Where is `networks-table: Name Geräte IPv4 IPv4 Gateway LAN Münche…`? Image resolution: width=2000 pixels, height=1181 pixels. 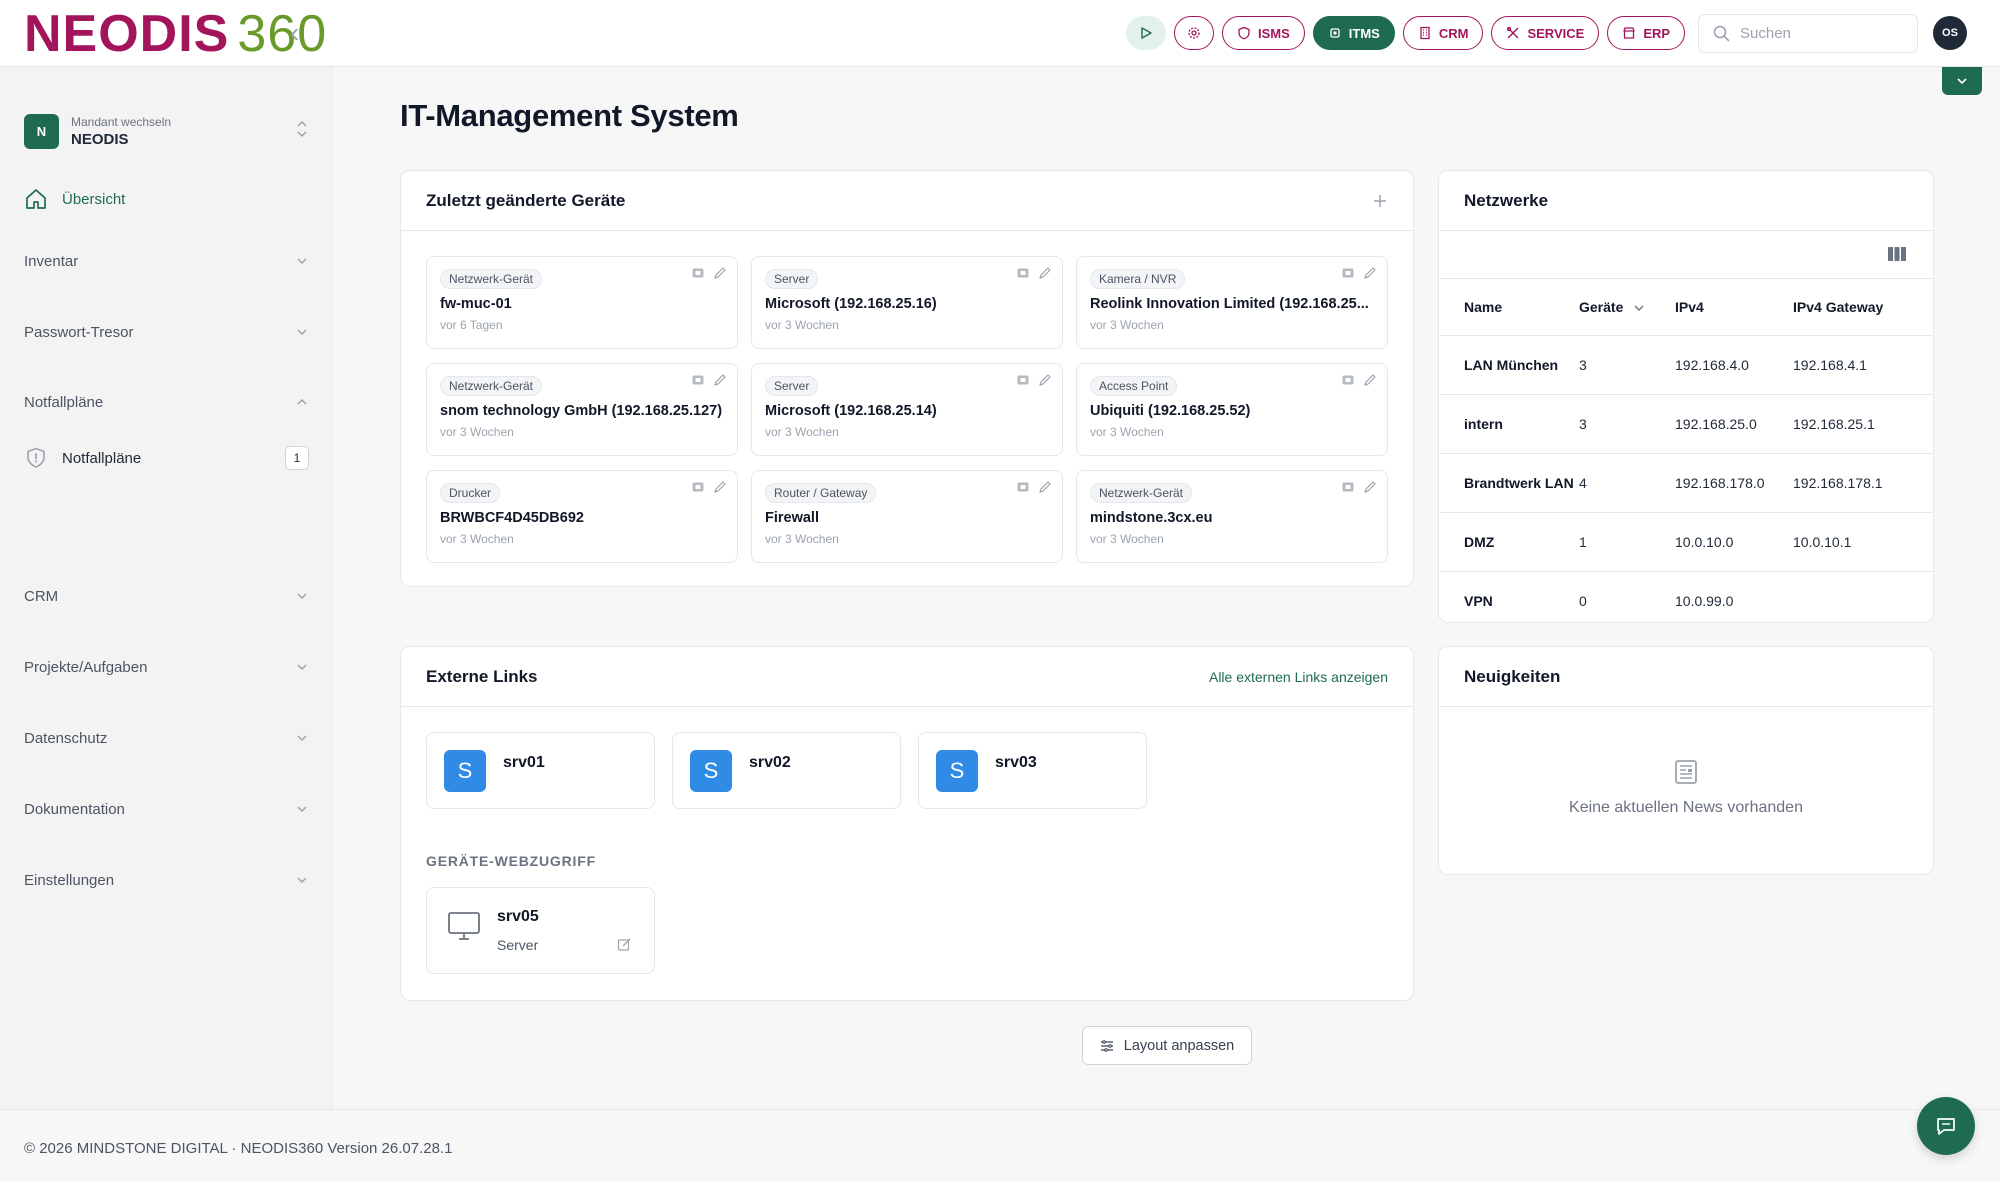 networks-table: Name Geräte IPv4 IPv4 Gateway LAN Münche… is located at coordinates (1686, 454).